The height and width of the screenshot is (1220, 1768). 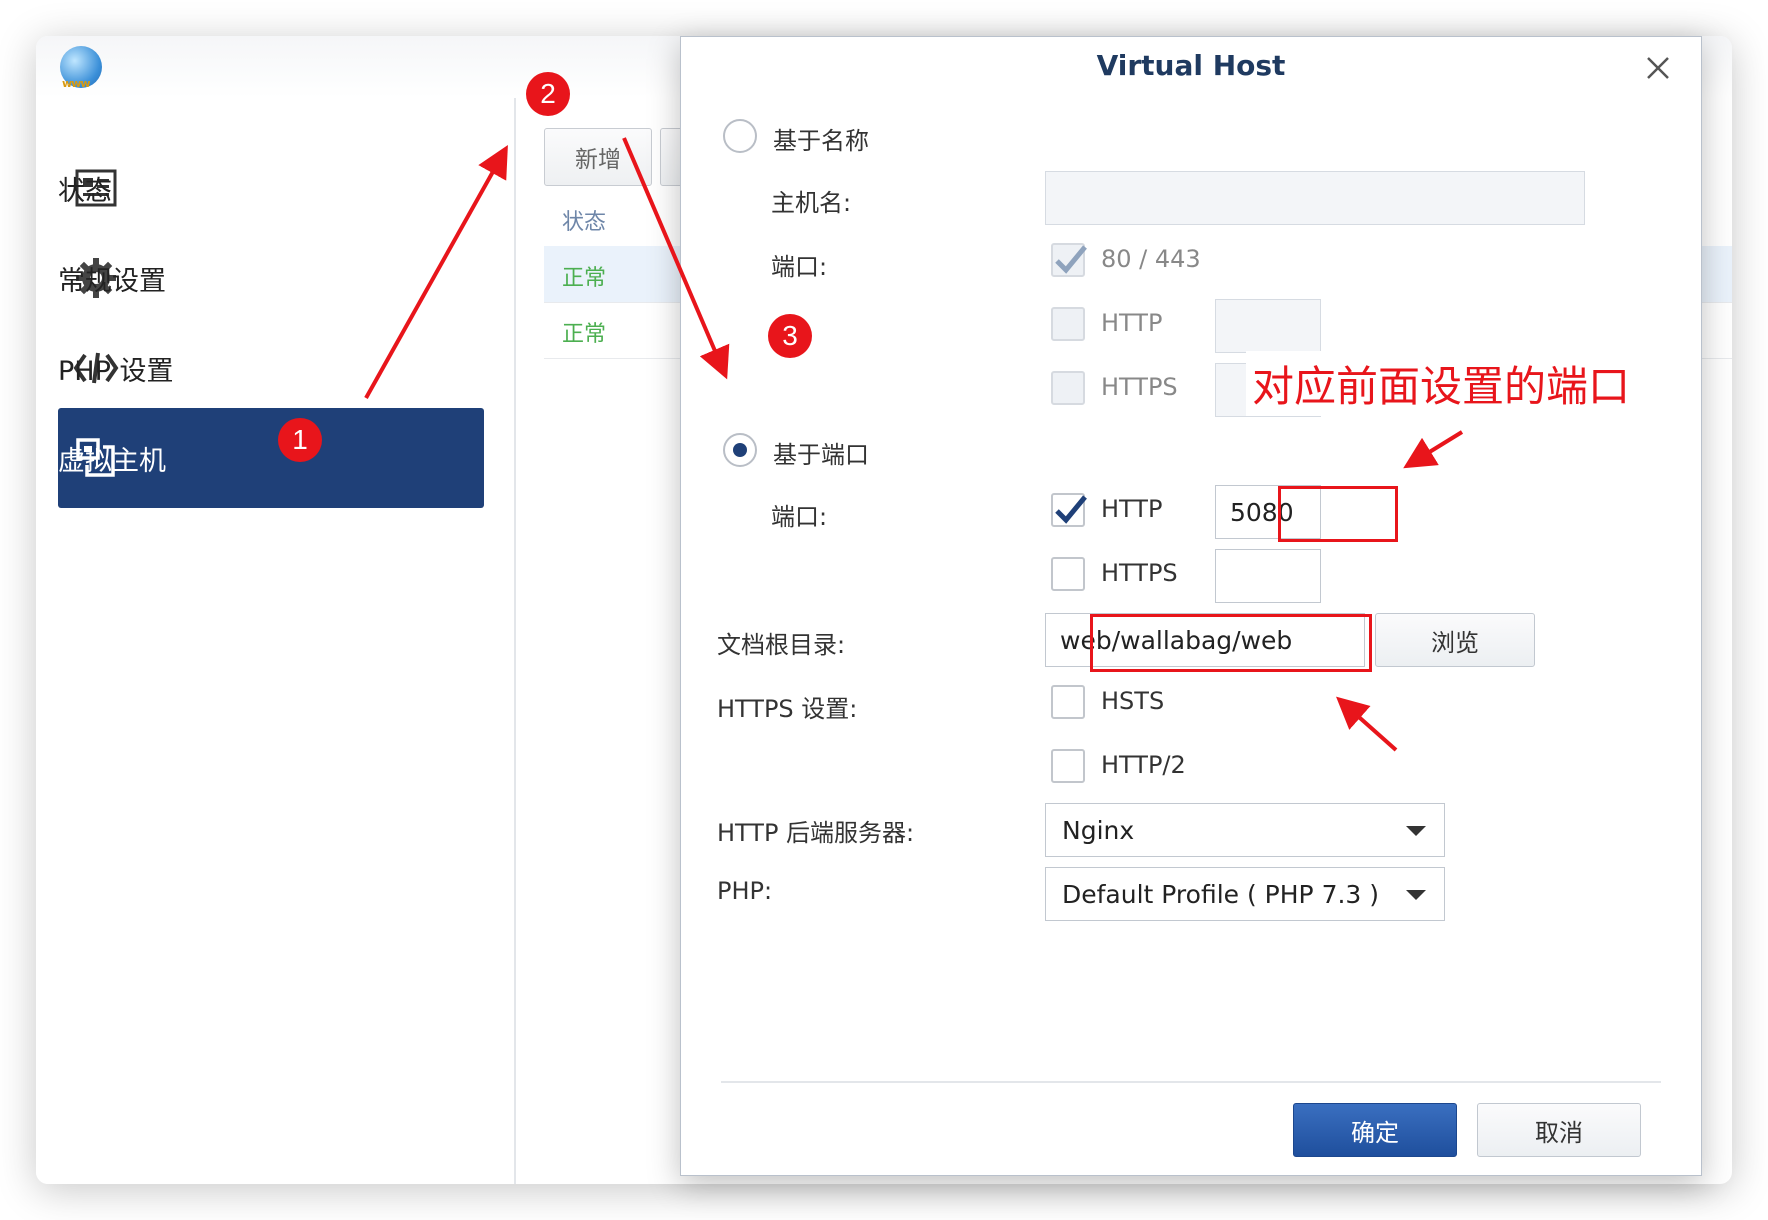 What do you see at coordinates (1068, 702) in the screenshot?
I see `hsts-checkbox` at bounding box center [1068, 702].